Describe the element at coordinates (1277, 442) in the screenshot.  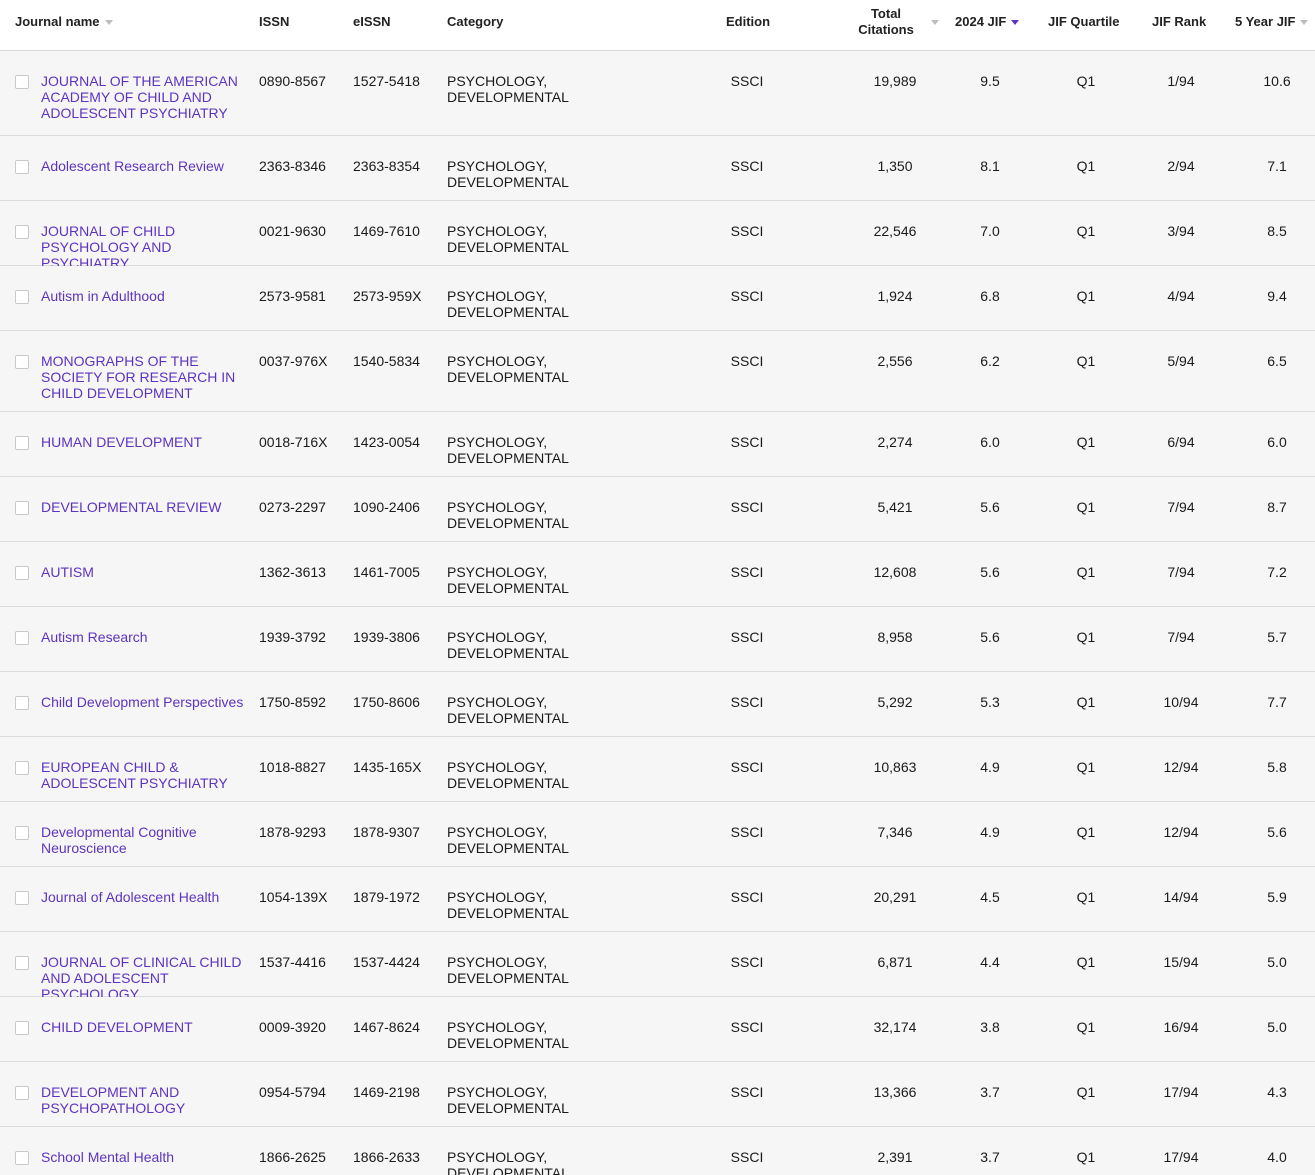
I see `five-year-jif-value: 6.0` at that location.